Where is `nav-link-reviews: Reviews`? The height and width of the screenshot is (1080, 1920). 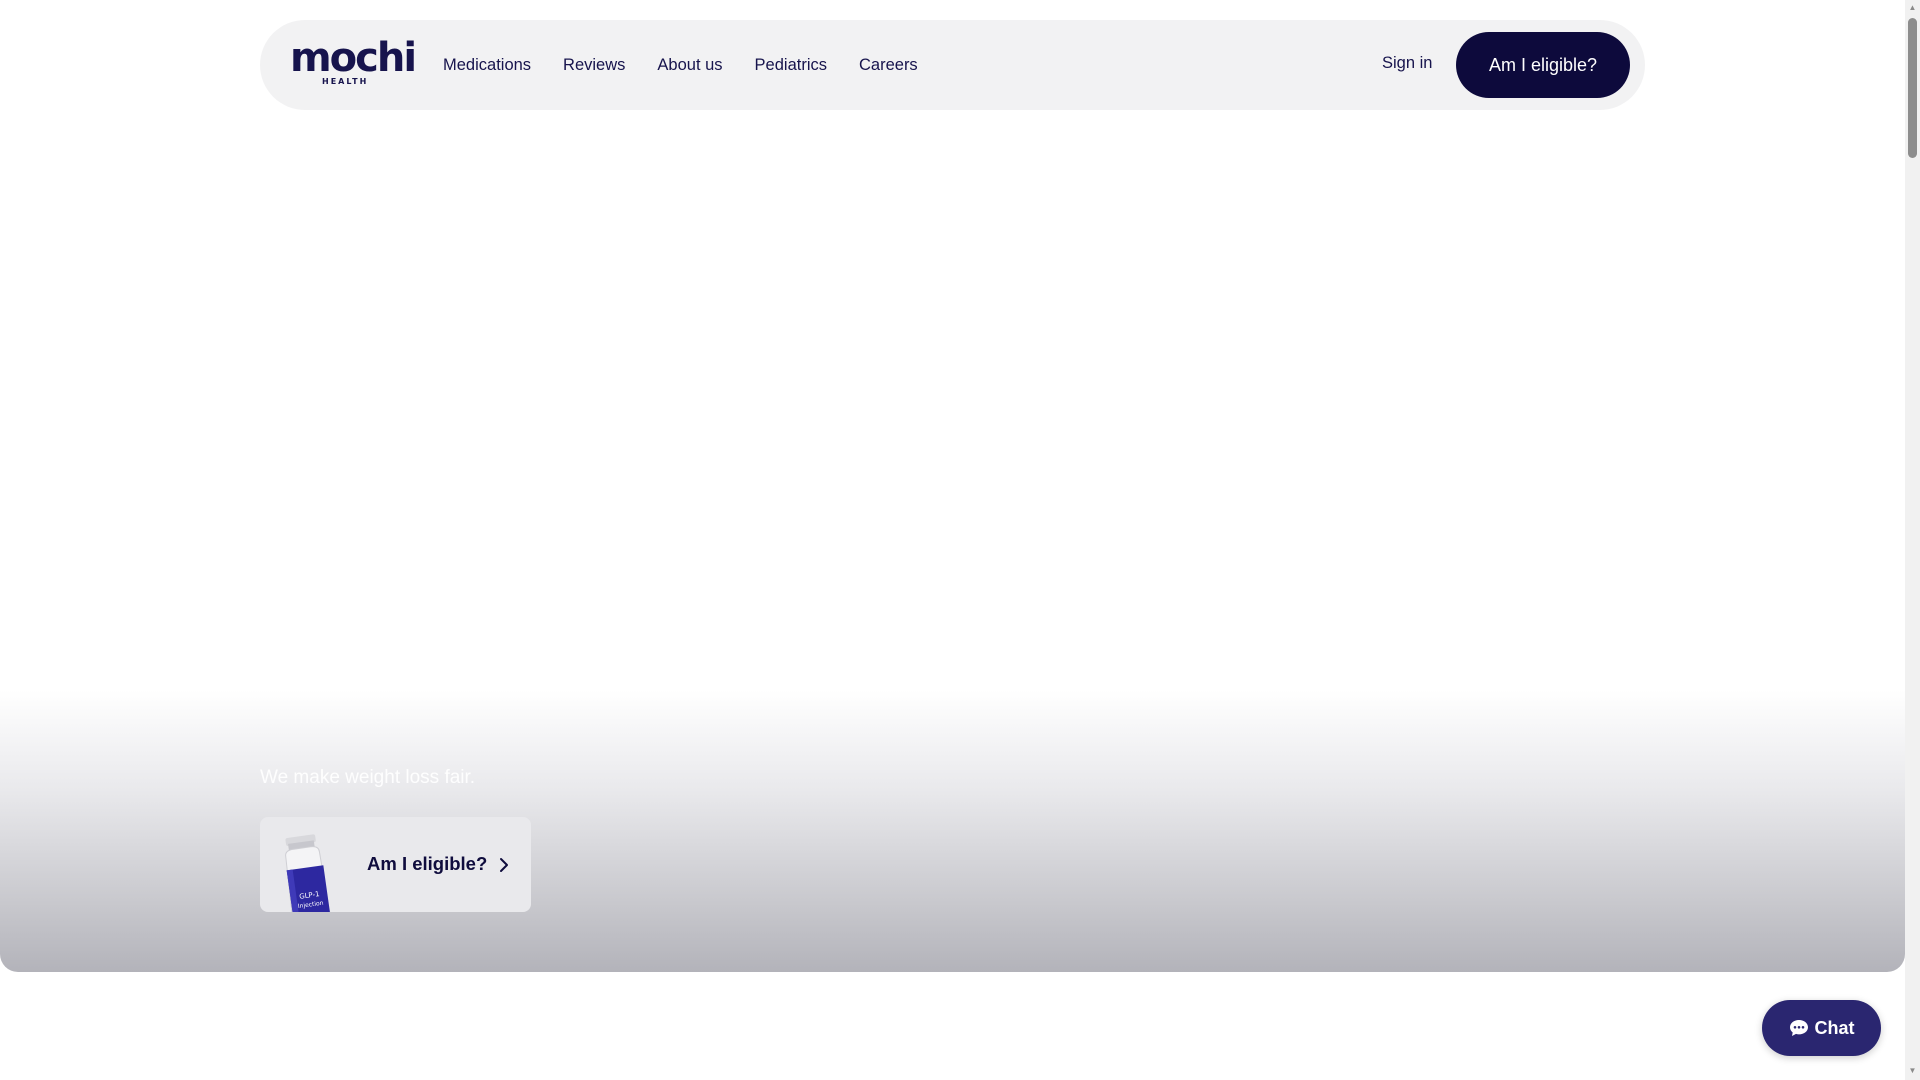
nav-link-reviews: Reviews is located at coordinates (594, 65).